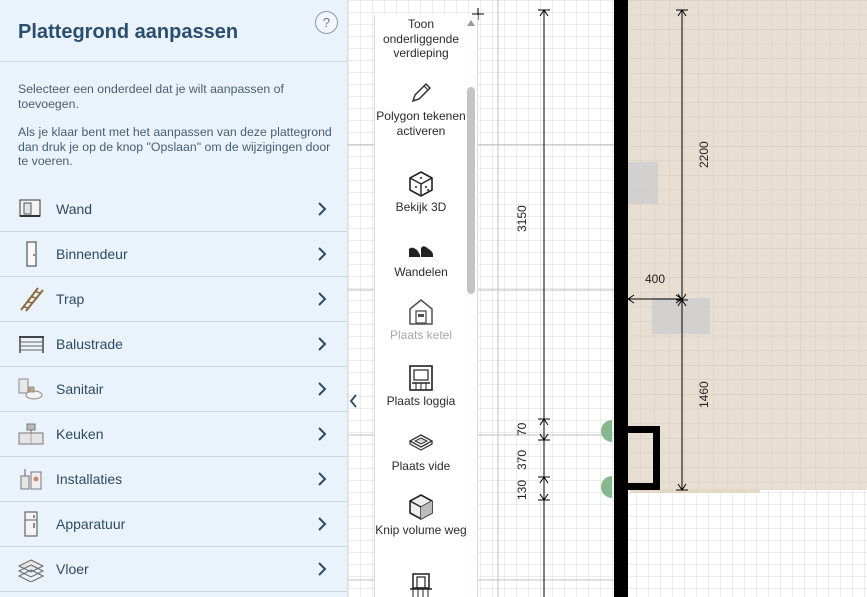  Describe the element at coordinates (70, 299) in the screenshot. I see `menu-item-label: Trap` at that location.